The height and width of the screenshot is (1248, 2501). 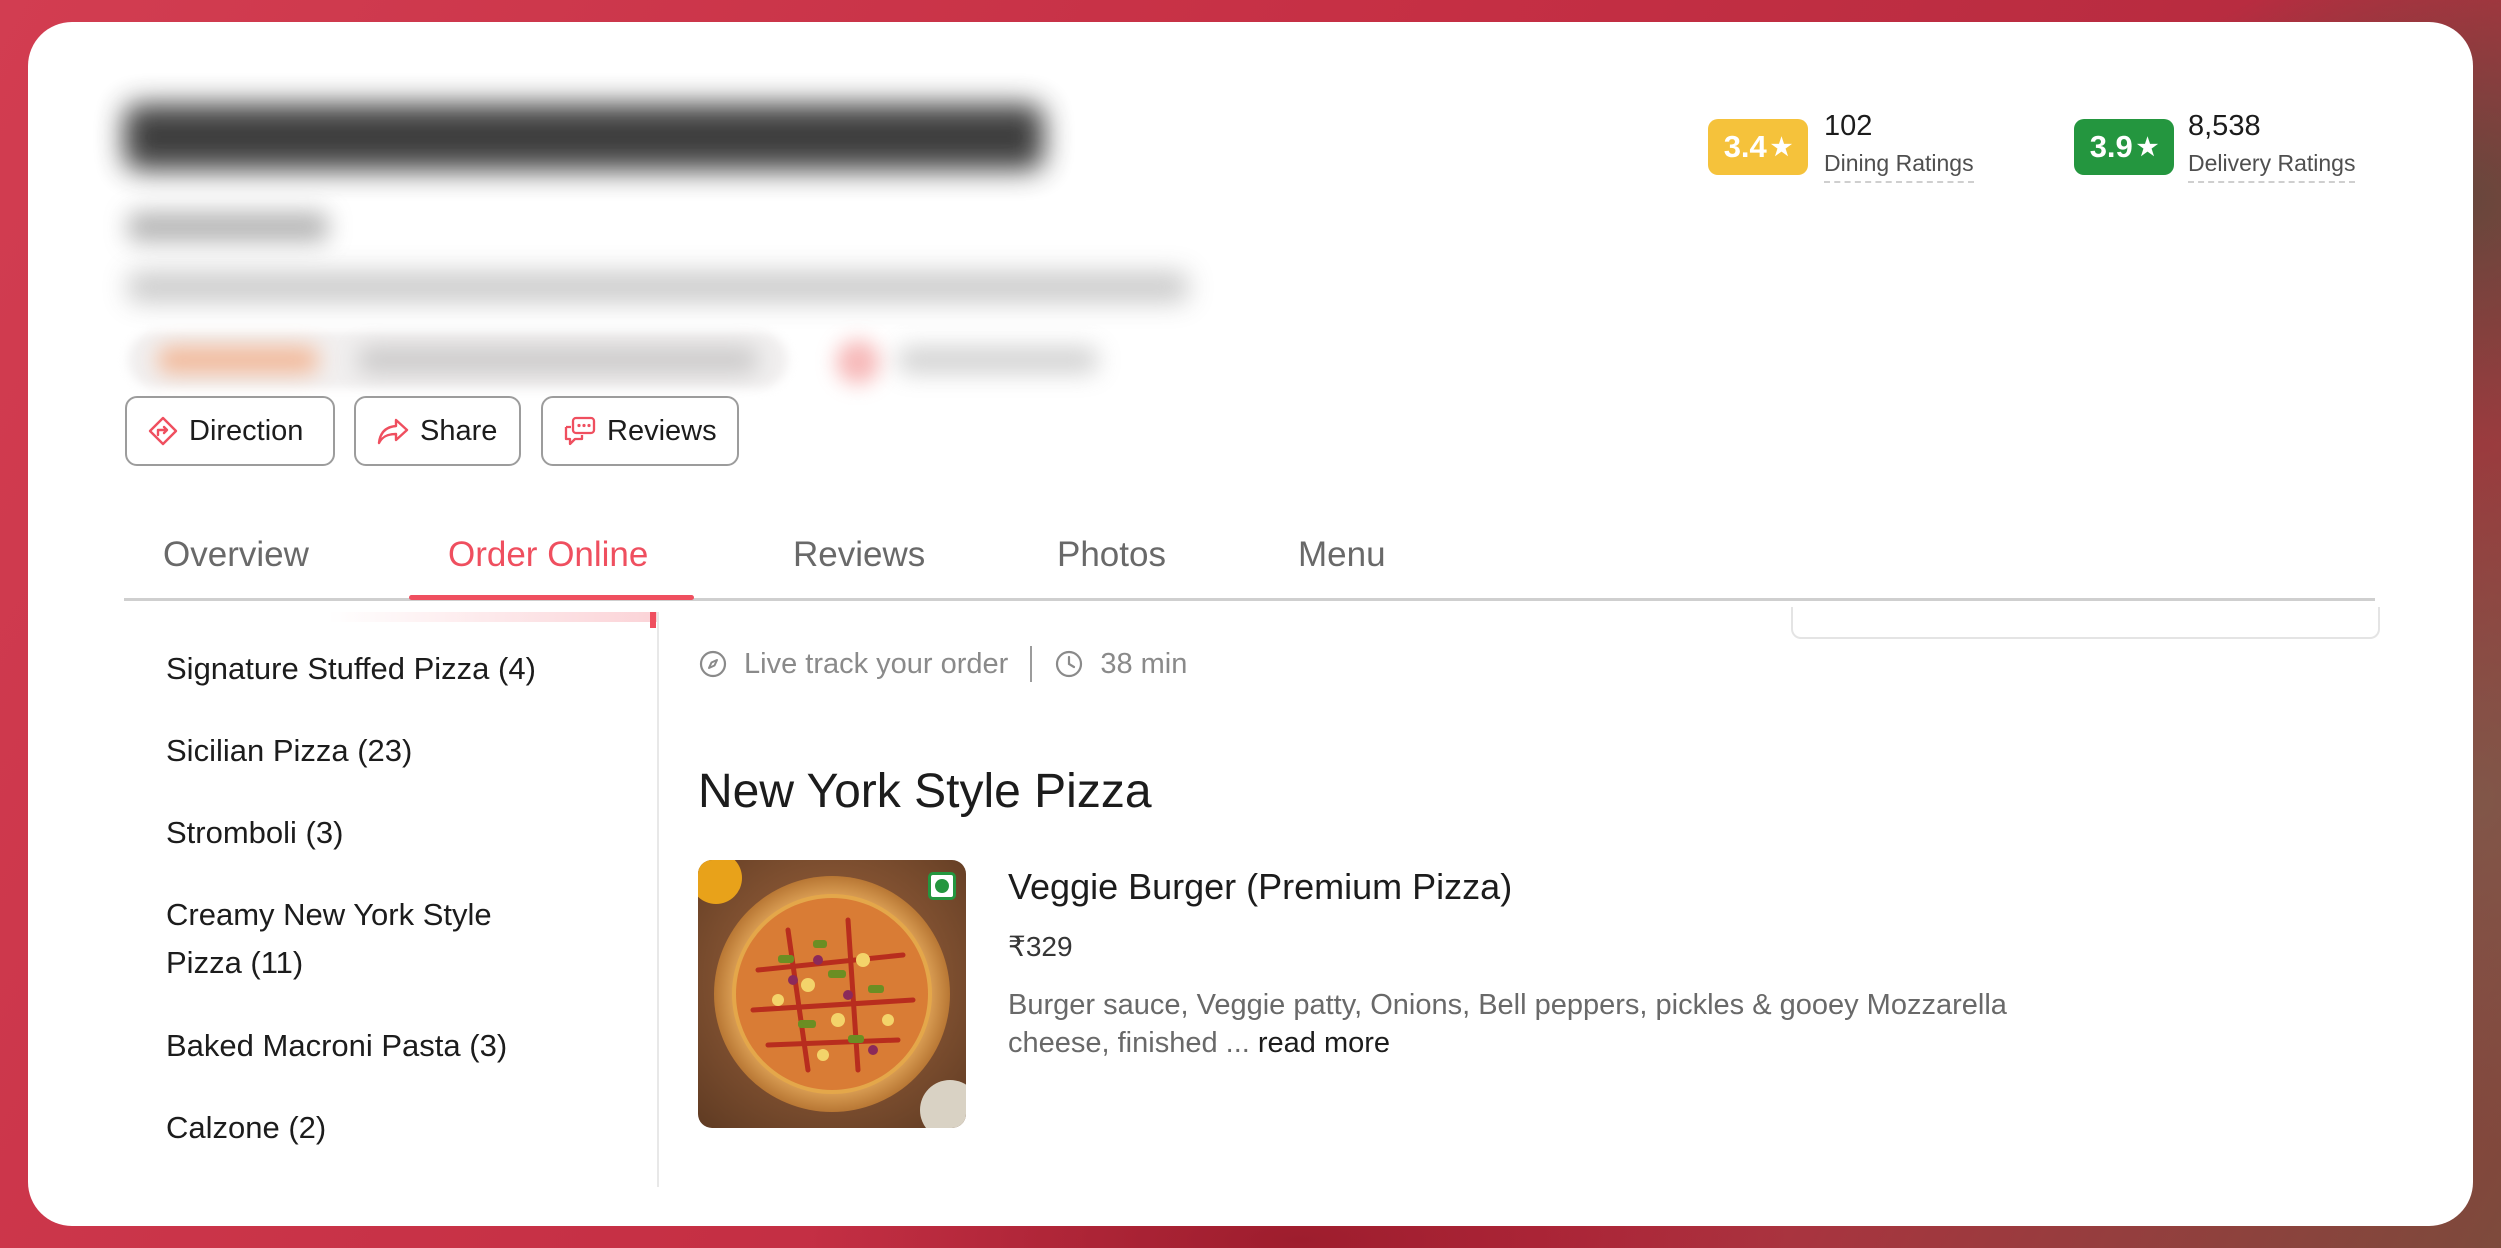 I want to click on category-sicilian-pizza: Sicilian Pizza (23), so click(x=289, y=751).